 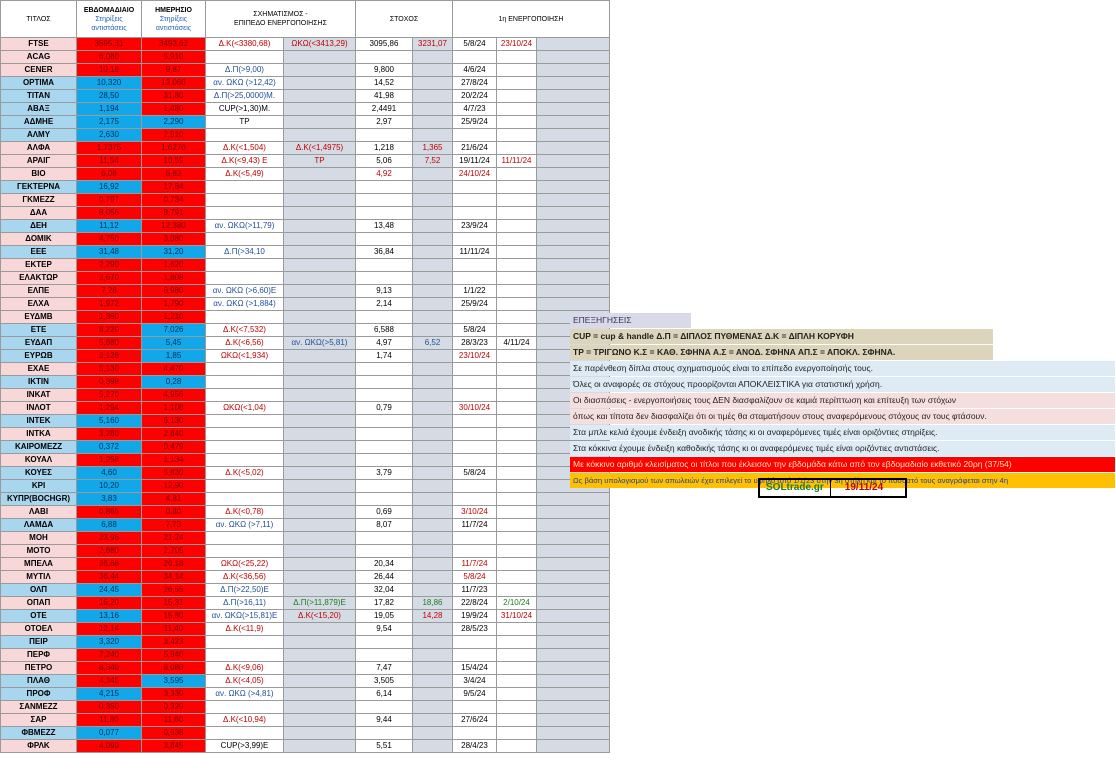 What do you see at coordinates (173, 512) in the screenshot?
I see `cell-daily: 0,80` at bounding box center [173, 512].